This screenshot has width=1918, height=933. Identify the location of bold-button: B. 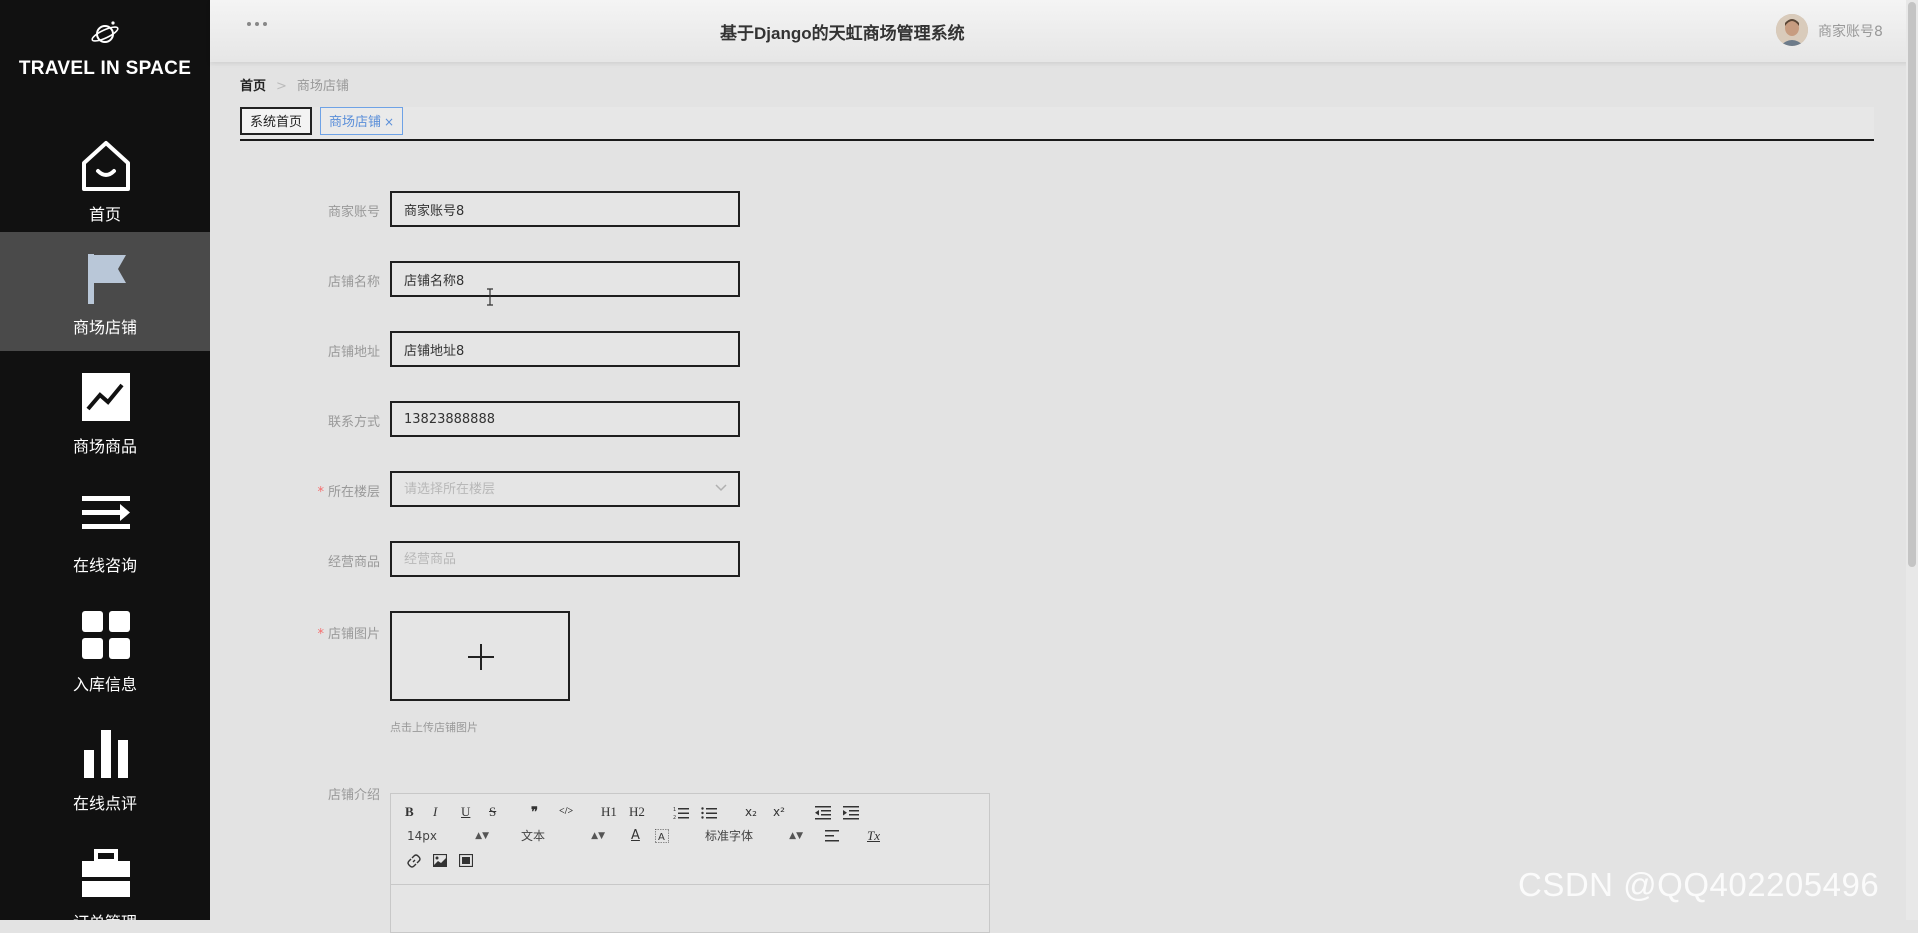
(409, 812).